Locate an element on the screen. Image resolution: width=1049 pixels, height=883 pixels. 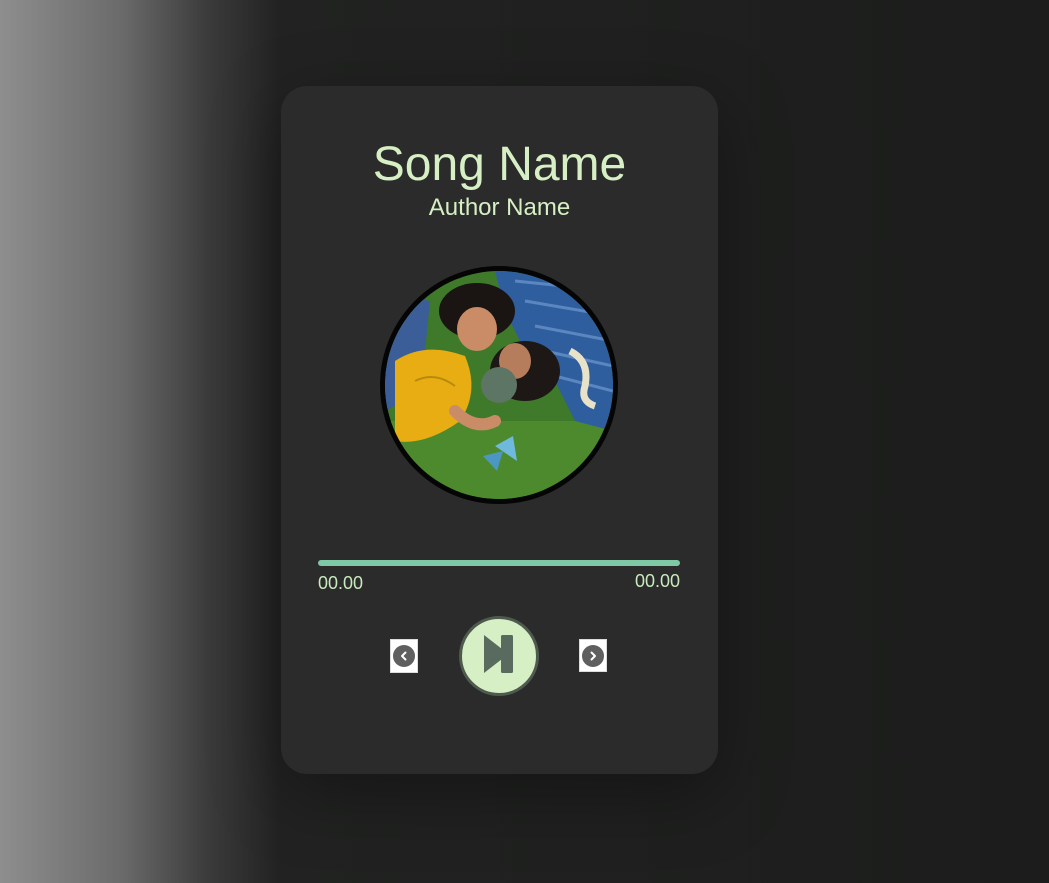
next-button is located at coordinates (593, 655).